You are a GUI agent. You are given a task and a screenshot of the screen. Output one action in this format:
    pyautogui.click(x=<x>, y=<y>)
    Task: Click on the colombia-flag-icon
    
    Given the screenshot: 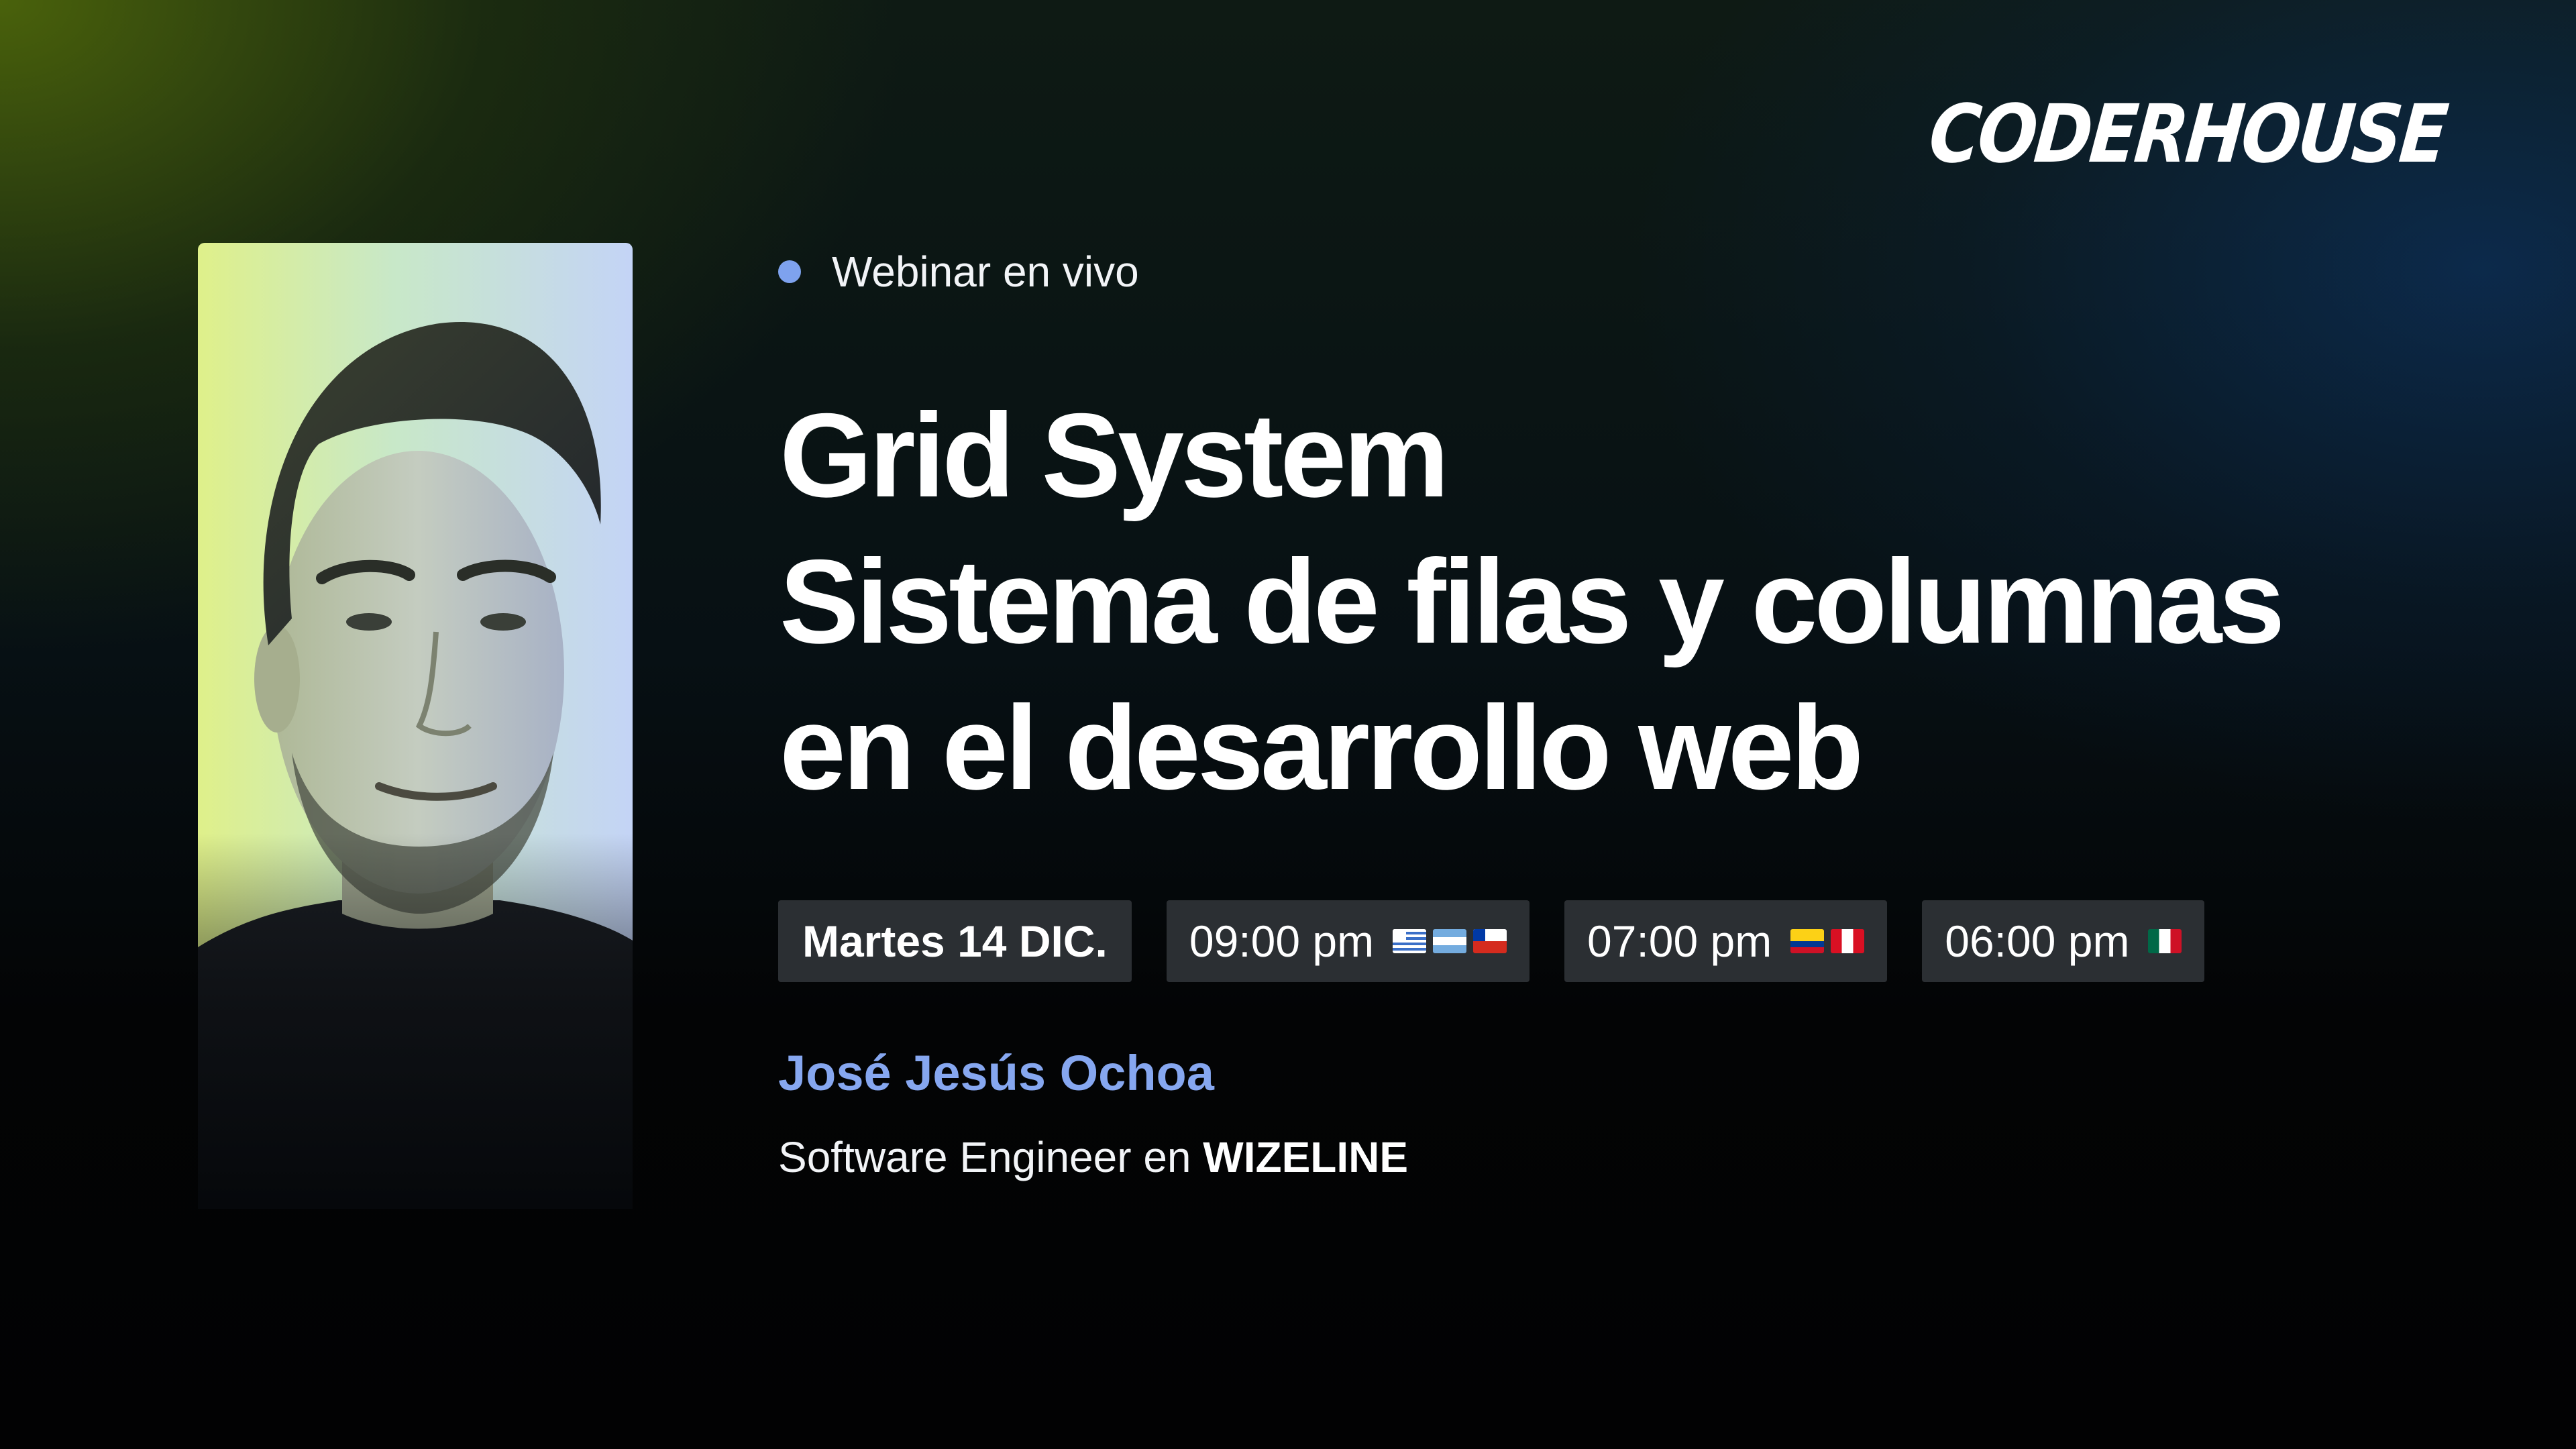 What is the action you would take?
    pyautogui.click(x=1807, y=941)
    